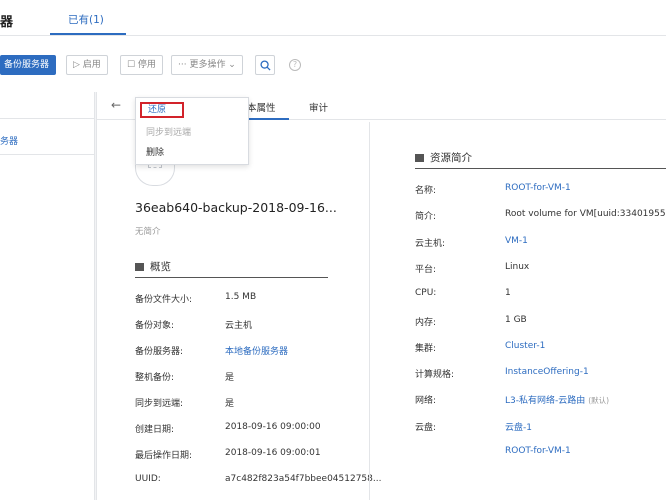 This screenshot has height=500, width=666. What do you see at coordinates (426, 322) in the screenshot?
I see `resource-label: 内存:` at bounding box center [426, 322].